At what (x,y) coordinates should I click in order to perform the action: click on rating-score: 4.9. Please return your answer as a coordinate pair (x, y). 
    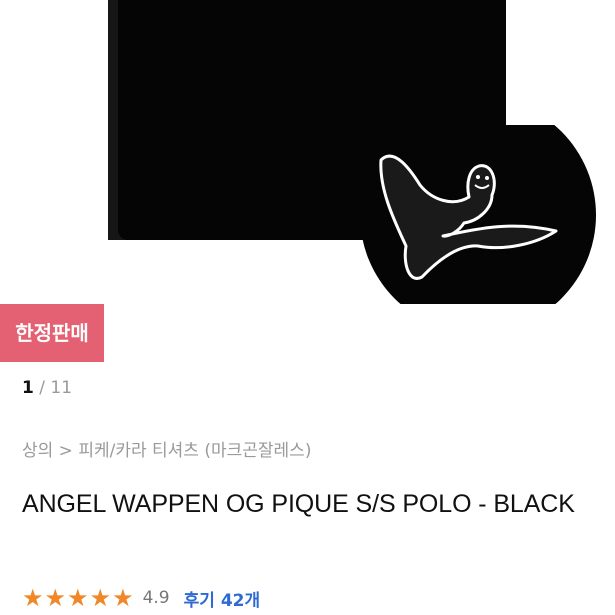
    Looking at the image, I should click on (156, 598).